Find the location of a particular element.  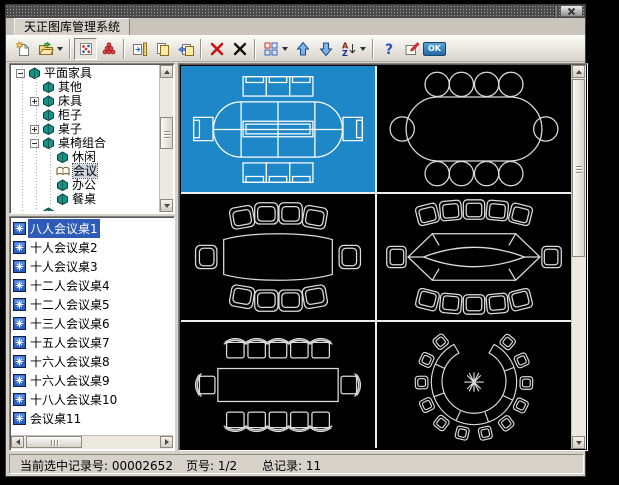

help-icon: ? is located at coordinates (389, 49).